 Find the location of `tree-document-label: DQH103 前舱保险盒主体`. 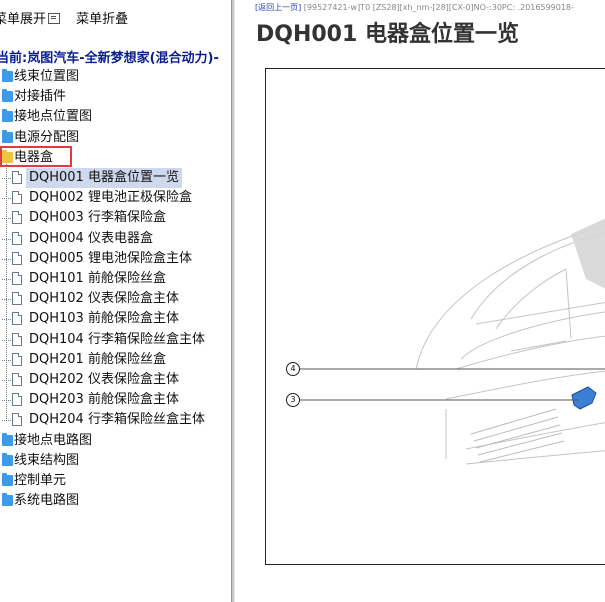

tree-document-label: DQH103 前舱保险盒主体 is located at coordinates (104, 319).